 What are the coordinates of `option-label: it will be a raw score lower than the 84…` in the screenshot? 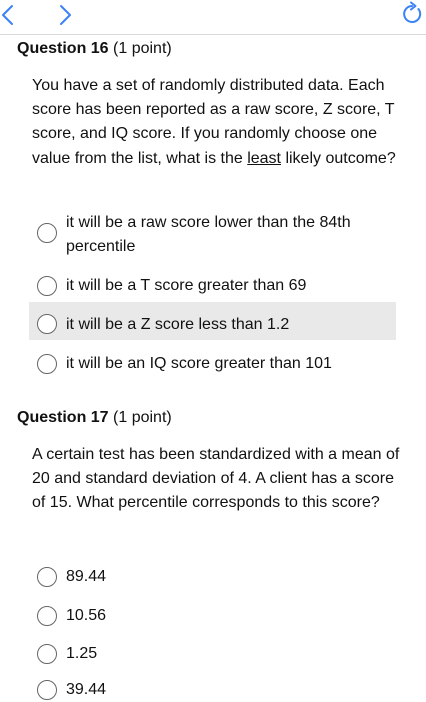 It's located at (208, 234).